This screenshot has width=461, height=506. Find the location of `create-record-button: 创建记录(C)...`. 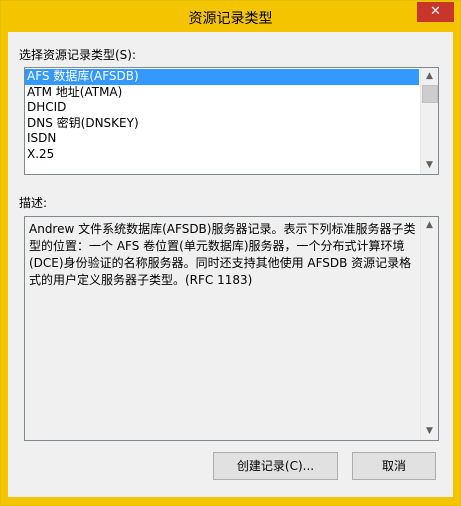

create-record-button: 创建记录(C)... is located at coordinates (275, 466).